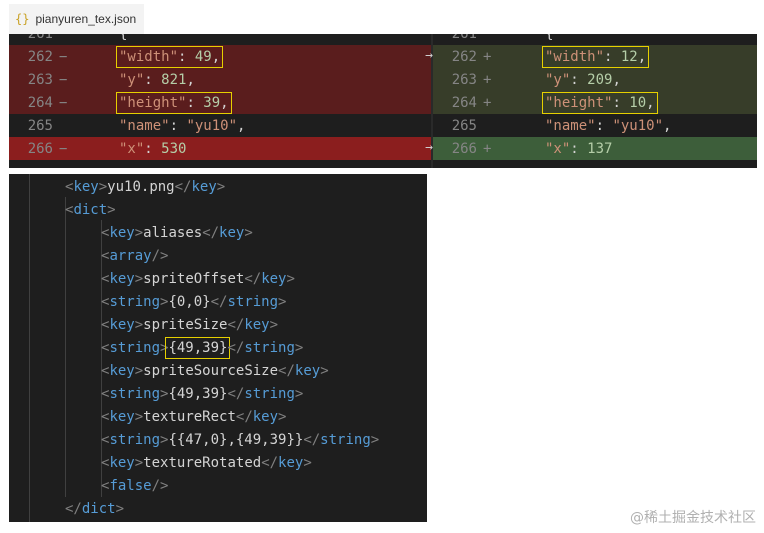 The image size is (764, 533). I want to click on plist-line: <key> spriteSize </key>, so click(189, 324).